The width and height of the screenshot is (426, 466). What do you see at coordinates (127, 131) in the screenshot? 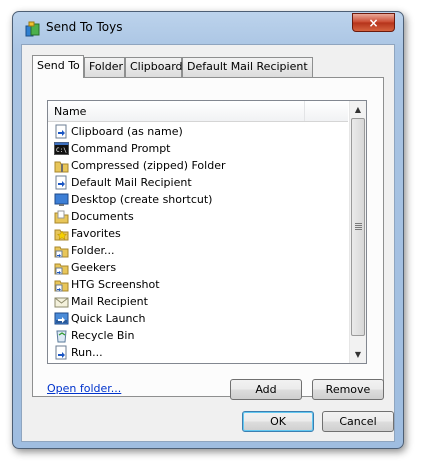
I see `list-item-label: Clipboard (as name)` at bounding box center [127, 131].